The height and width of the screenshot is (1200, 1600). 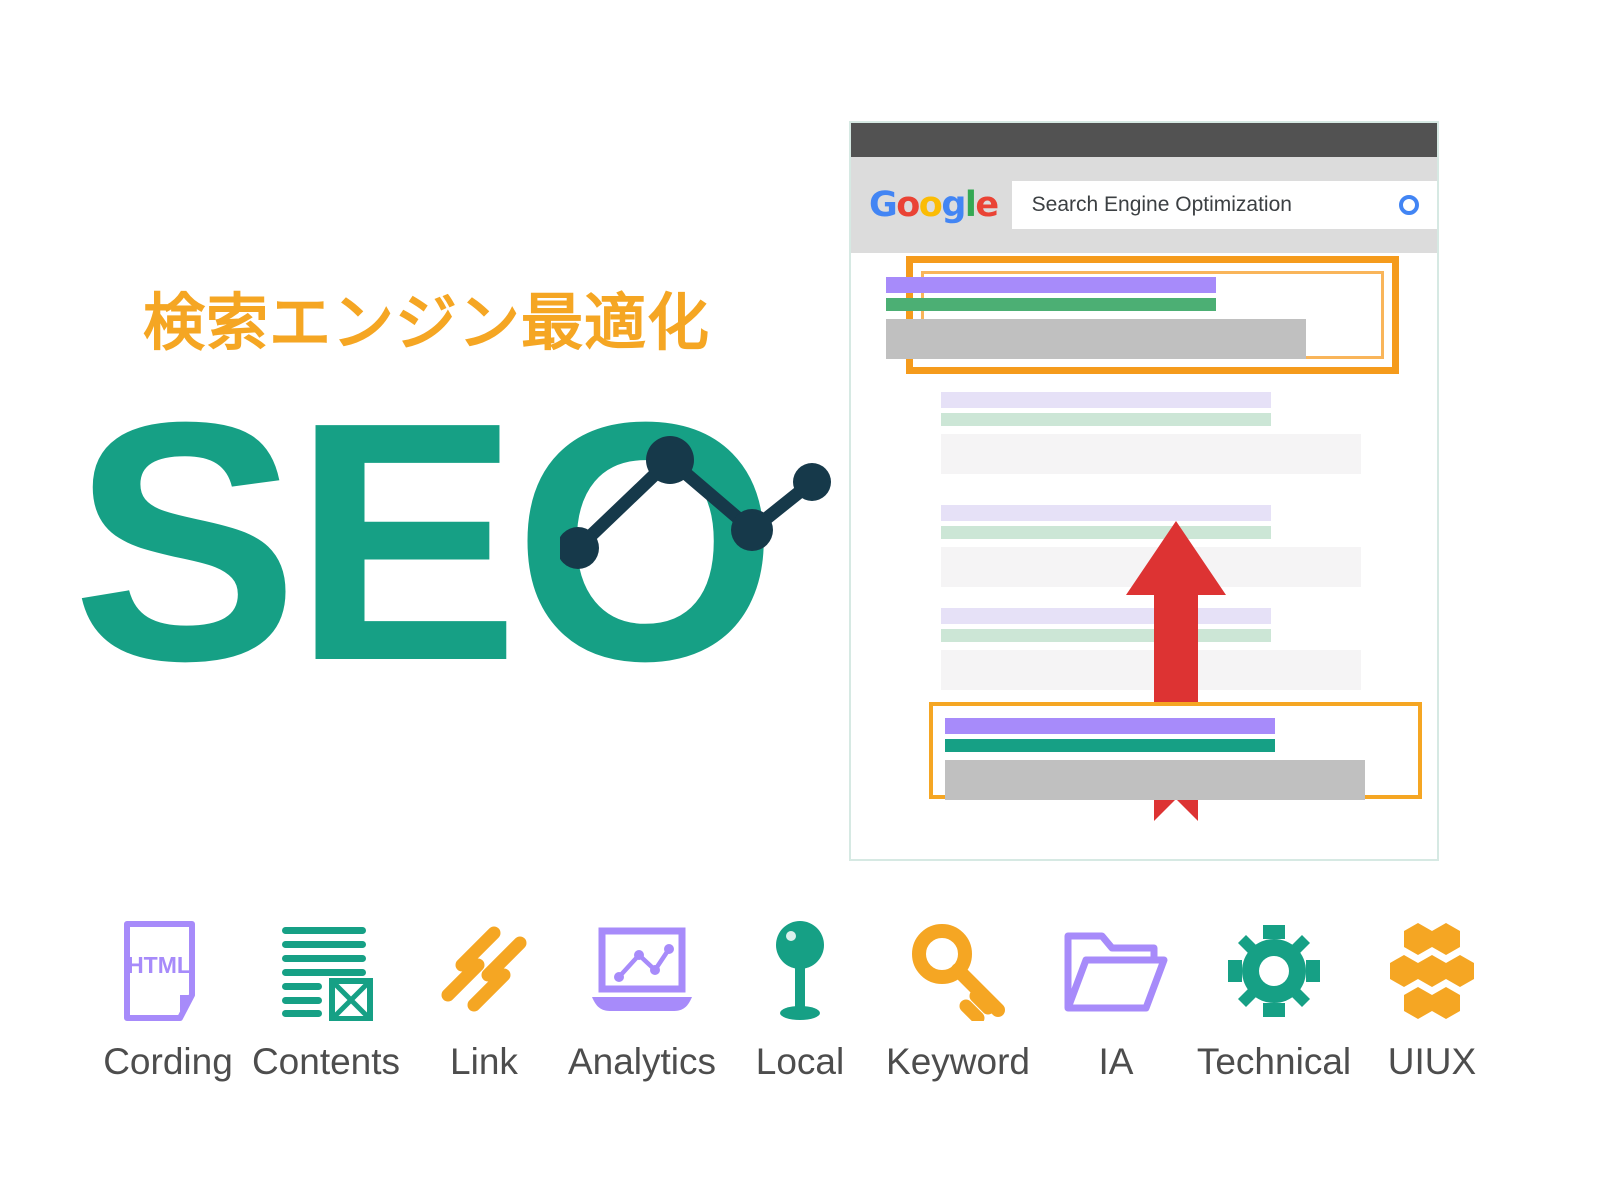 What do you see at coordinates (1096, 318) in the screenshot?
I see `result-row-top` at bounding box center [1096, 318].